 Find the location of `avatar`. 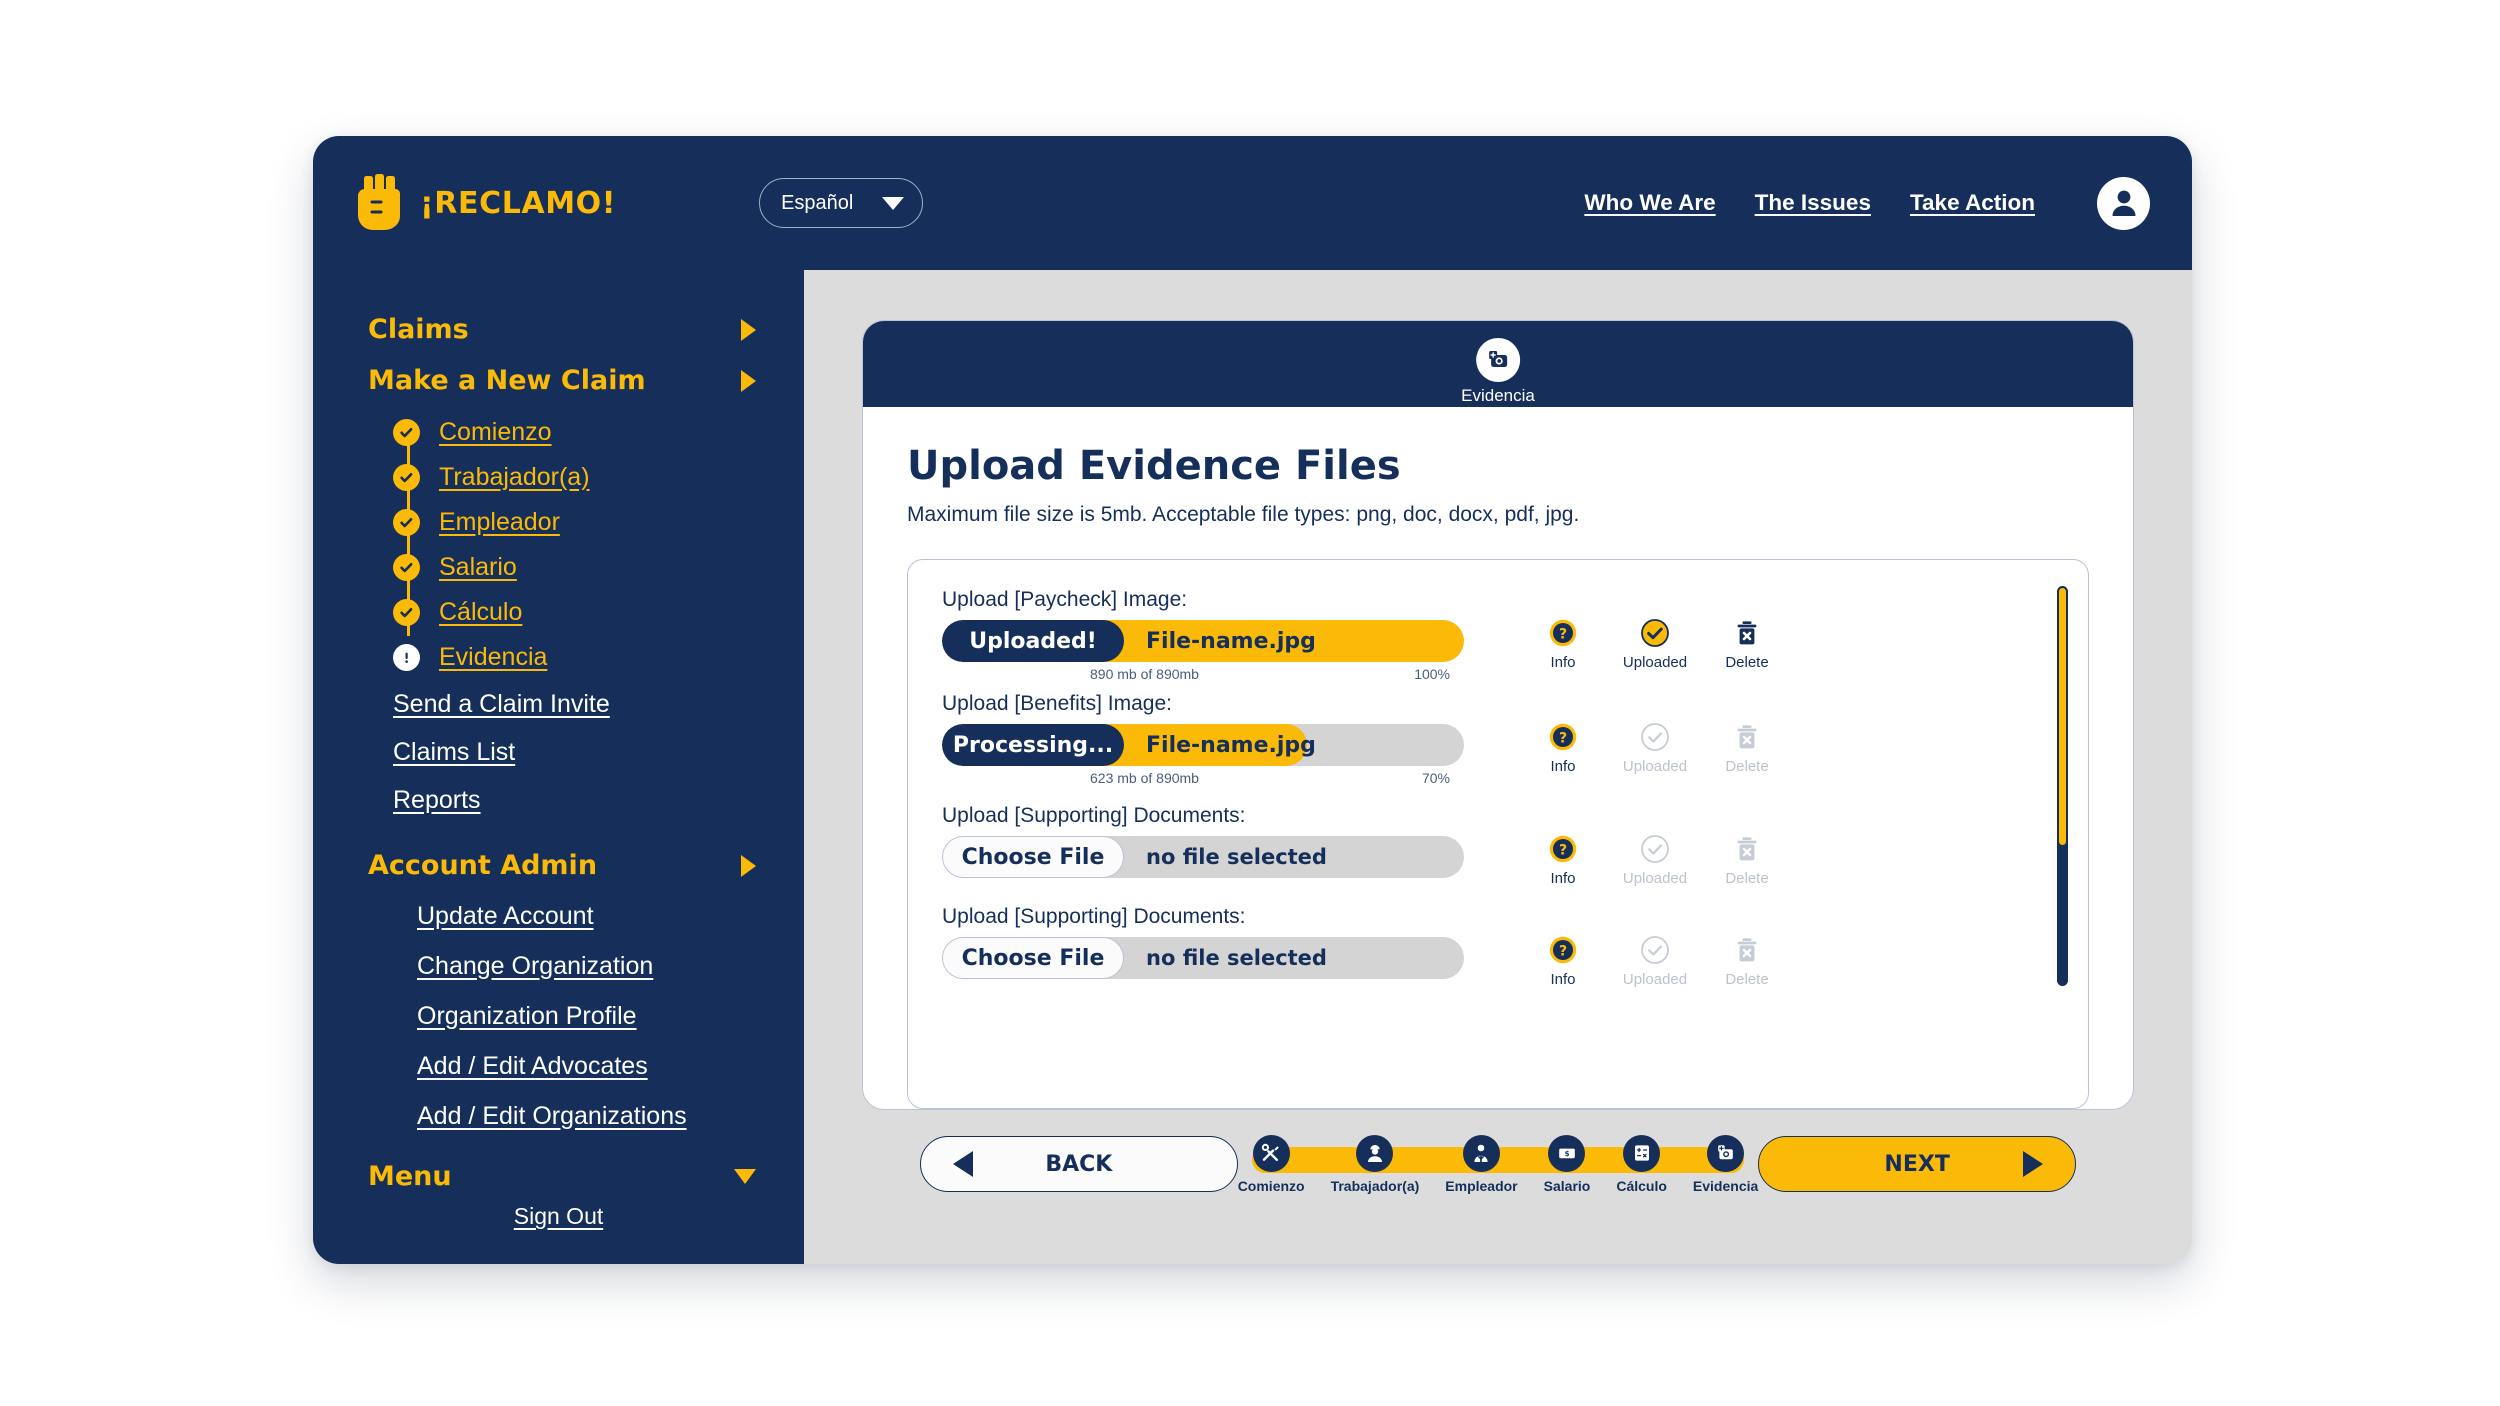

avatar is located at coordinates (2123, 203).